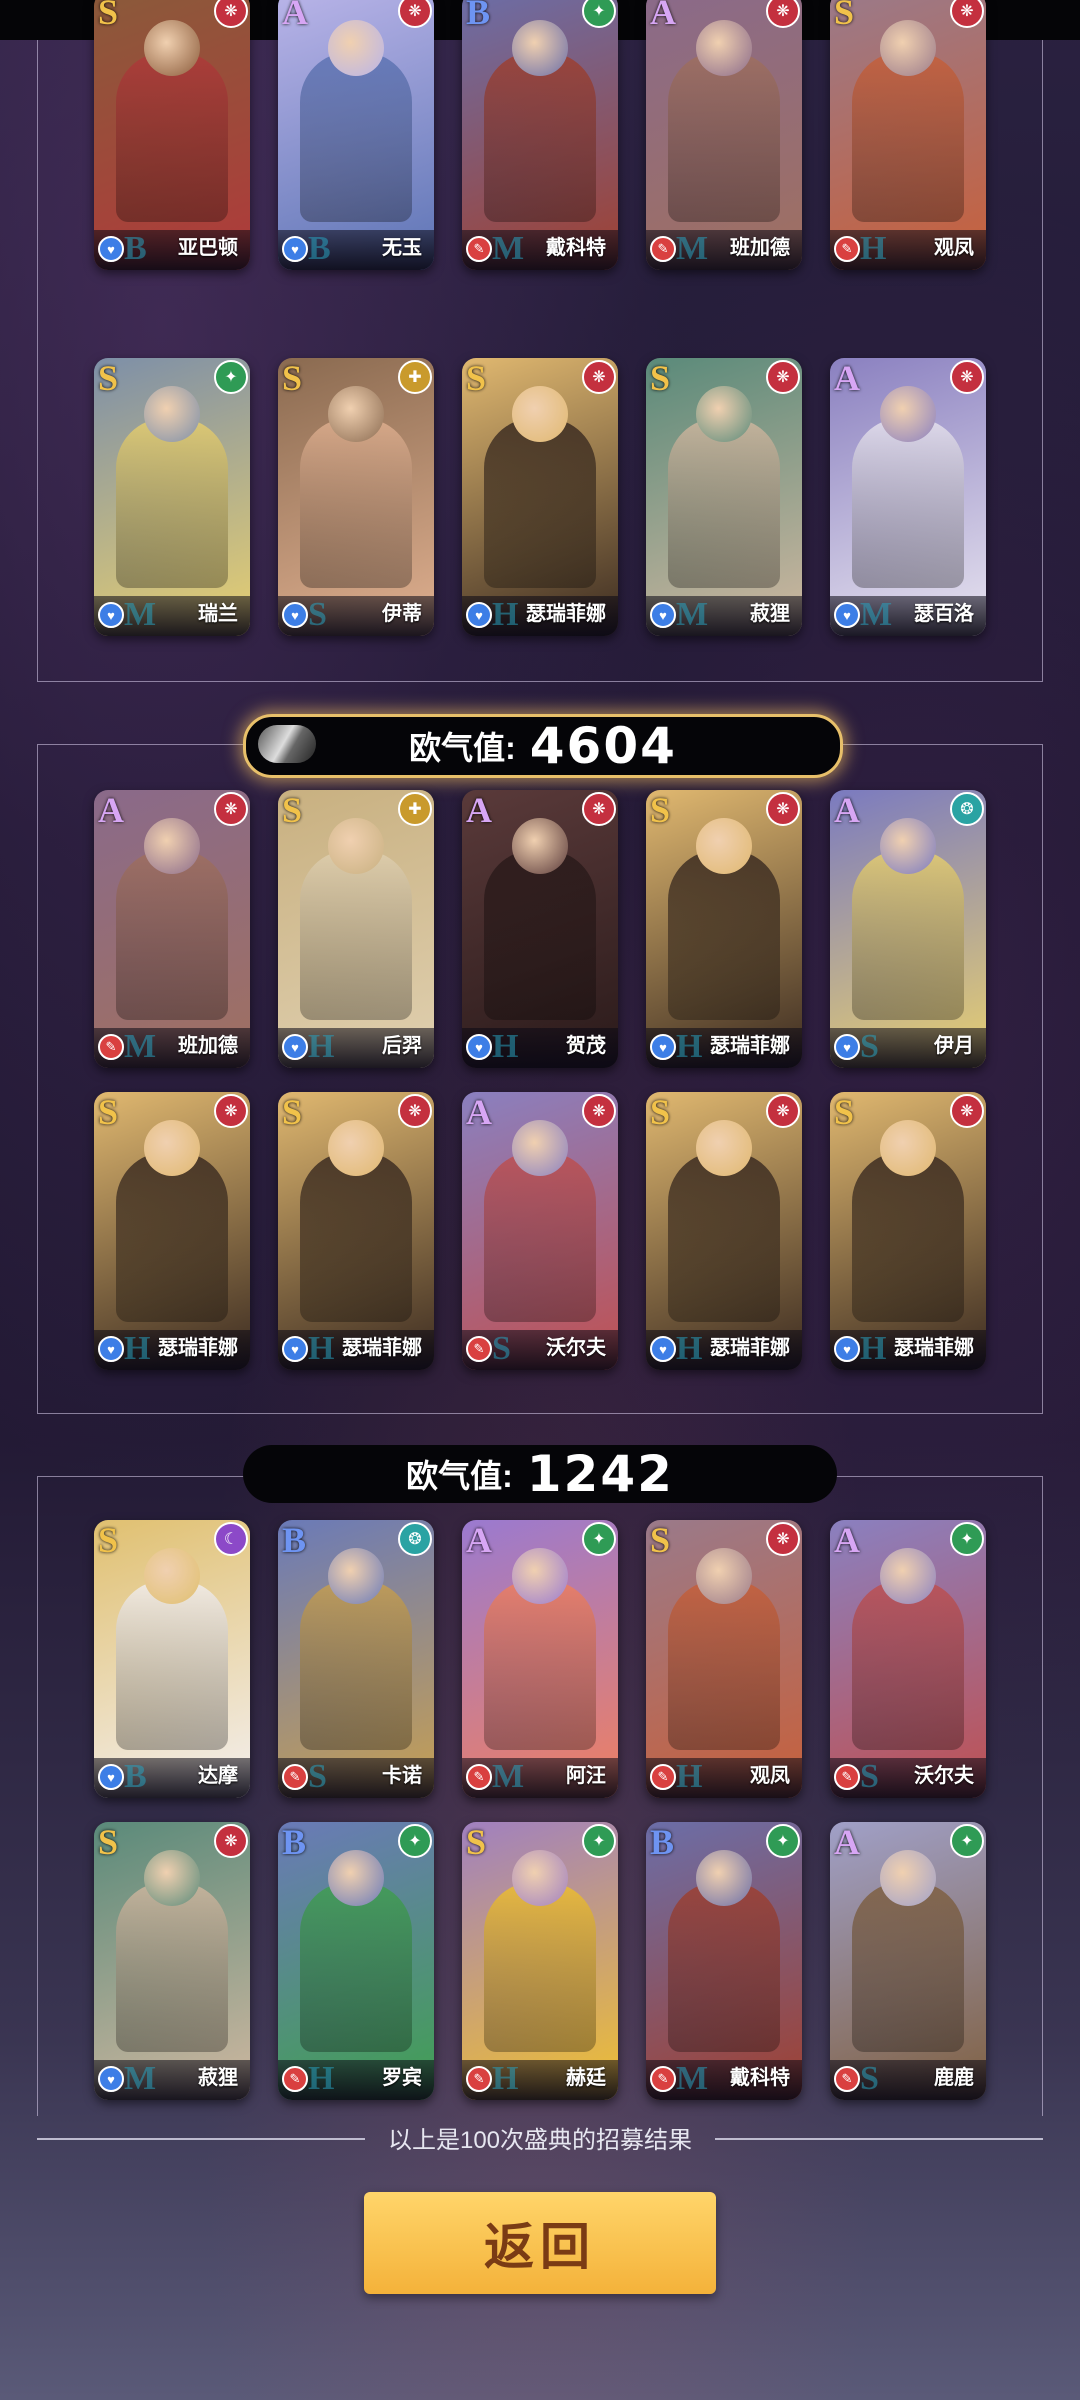 This screenshot has height=2400, width=1080. Describe the element at coordinates (402, 1776) in the screenshot. I see `hero-name: 卡诺` at that location.